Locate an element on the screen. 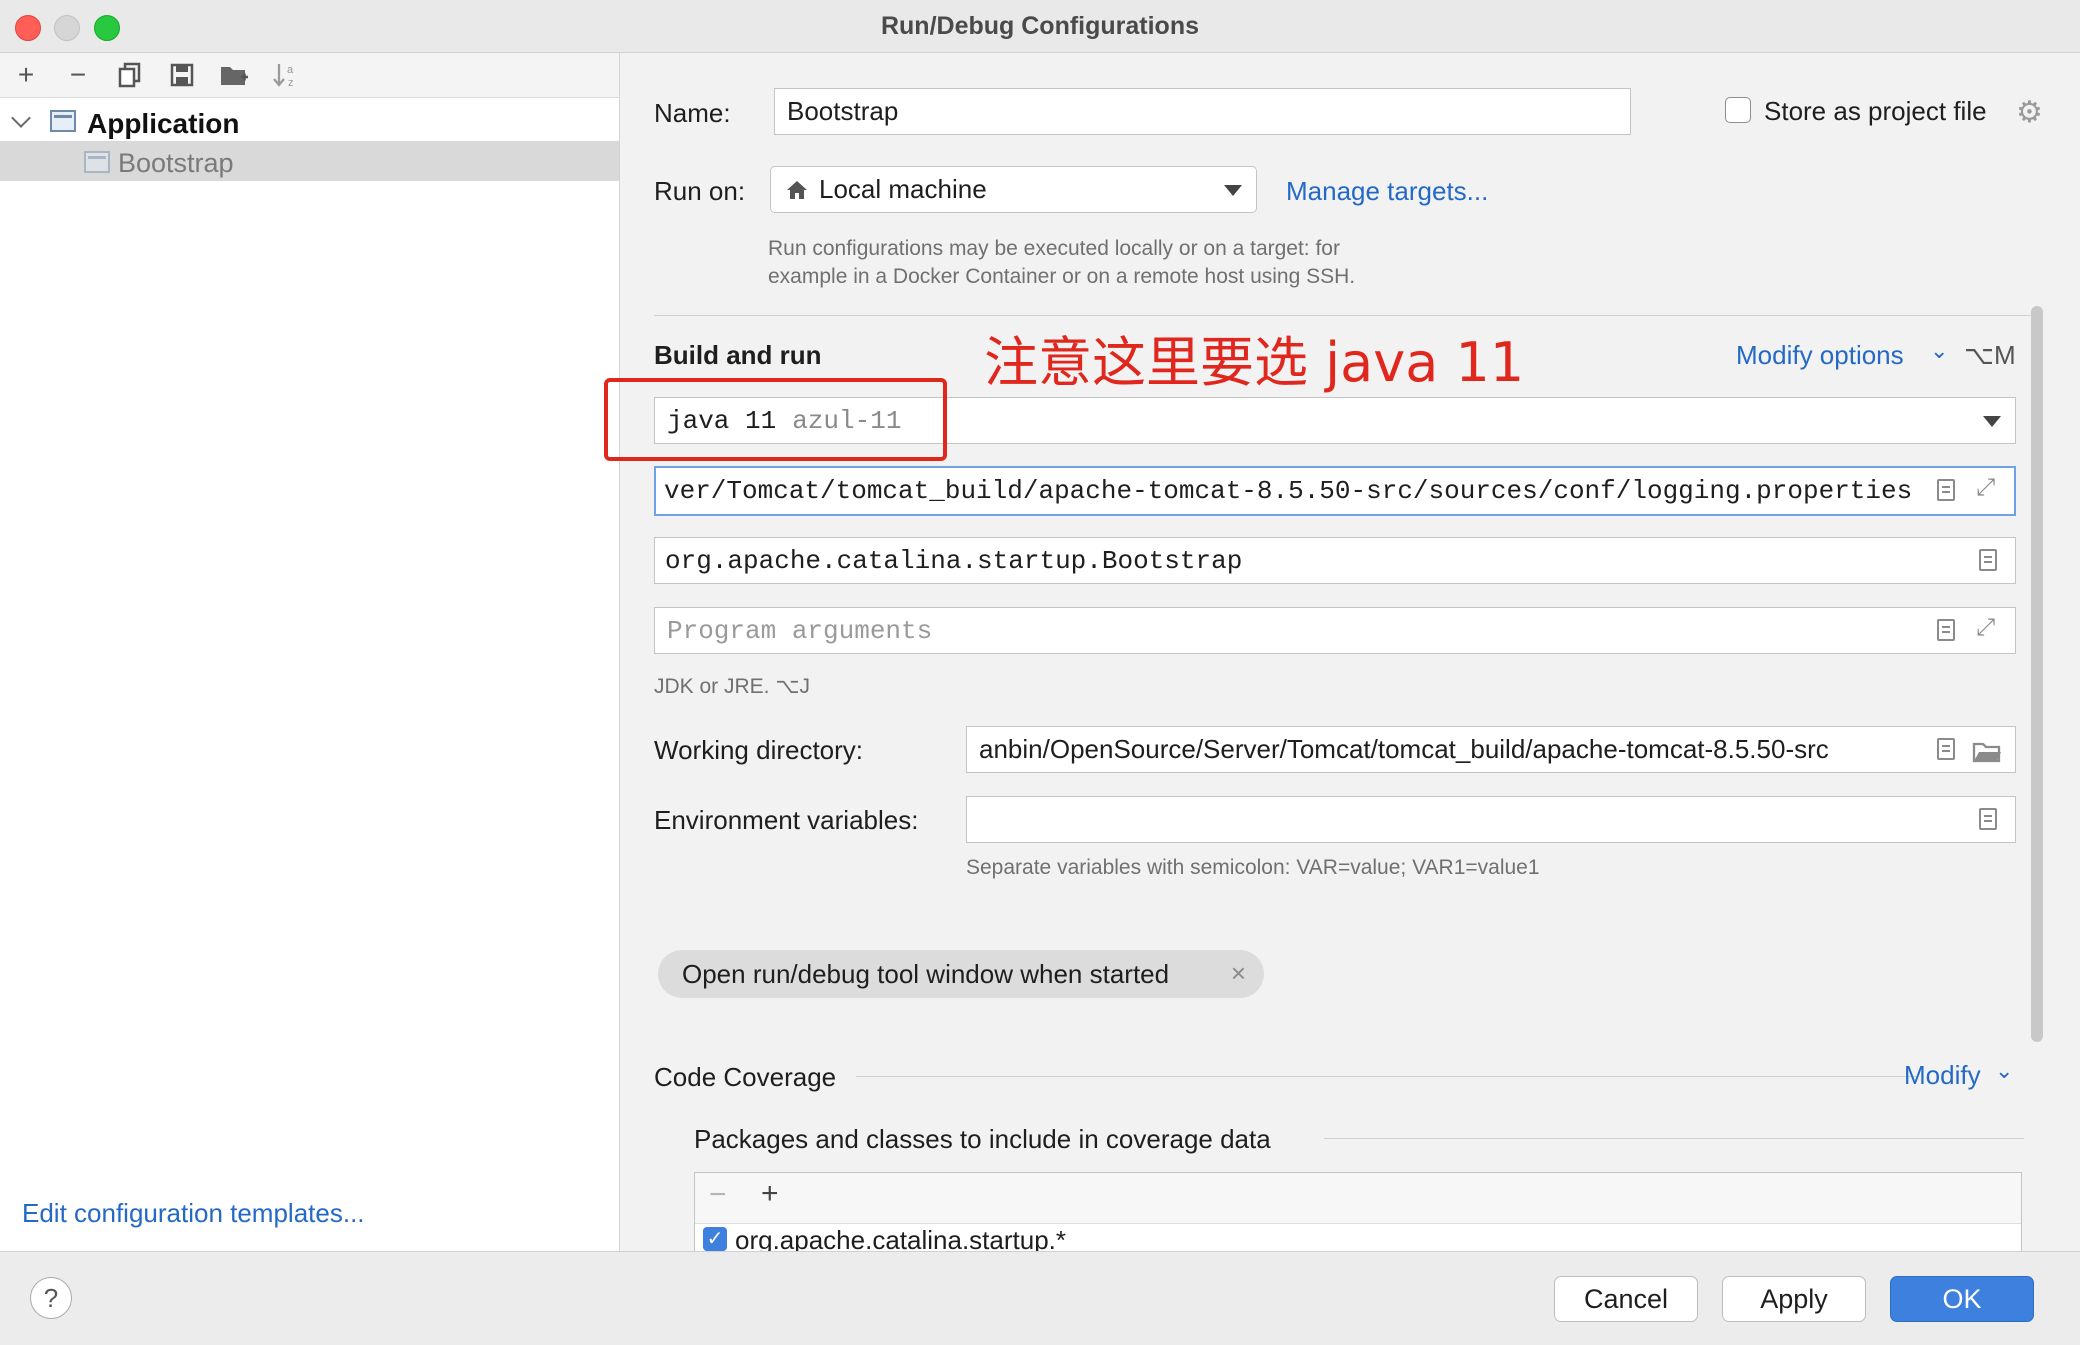  coverage-item-checkbox: ✓ is located at coordinates (715, 1239).